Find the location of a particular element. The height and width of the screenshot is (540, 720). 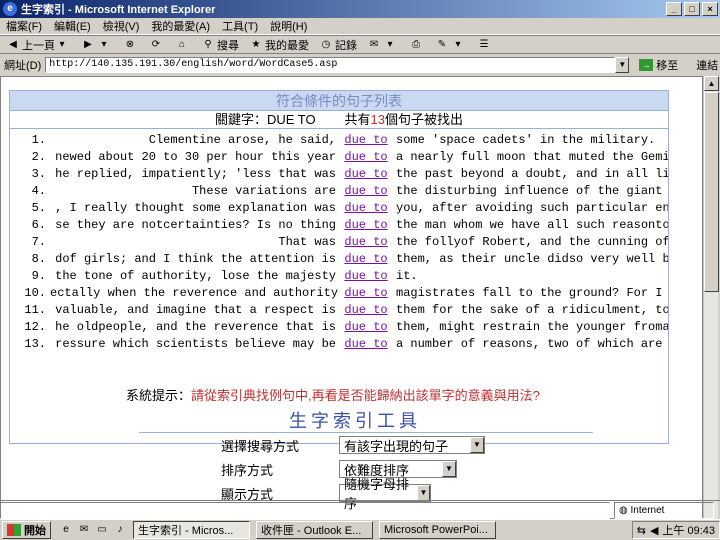

outlook-quicklaunch-icon: ✉ is located at coordinates (84, 530).